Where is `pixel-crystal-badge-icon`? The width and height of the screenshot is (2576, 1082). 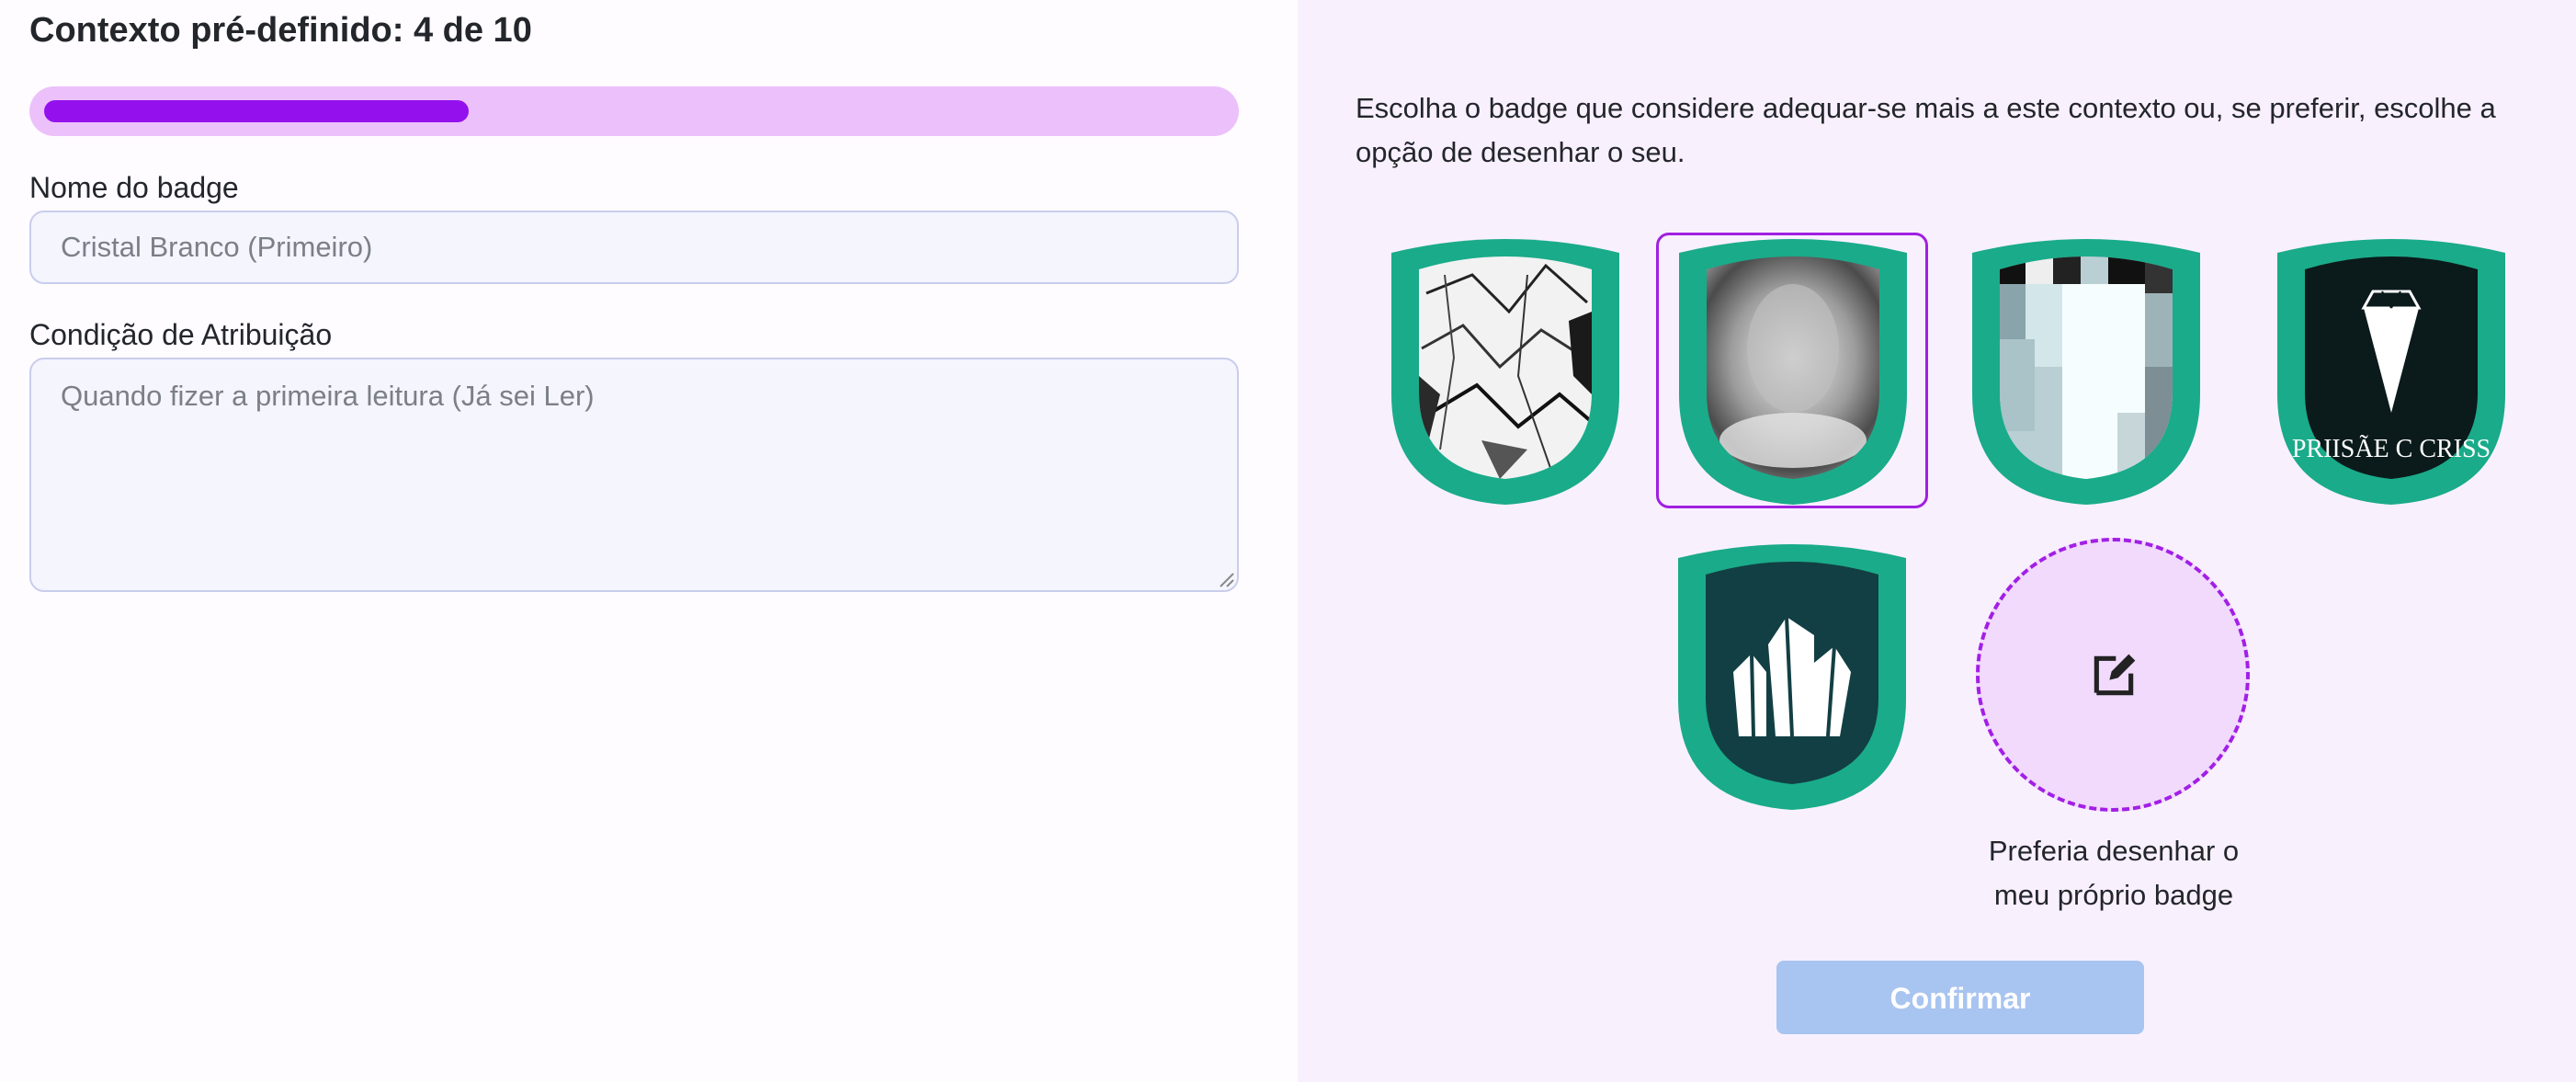 pixel-crystal-badge-icon is located at coordinates (2086, 372).